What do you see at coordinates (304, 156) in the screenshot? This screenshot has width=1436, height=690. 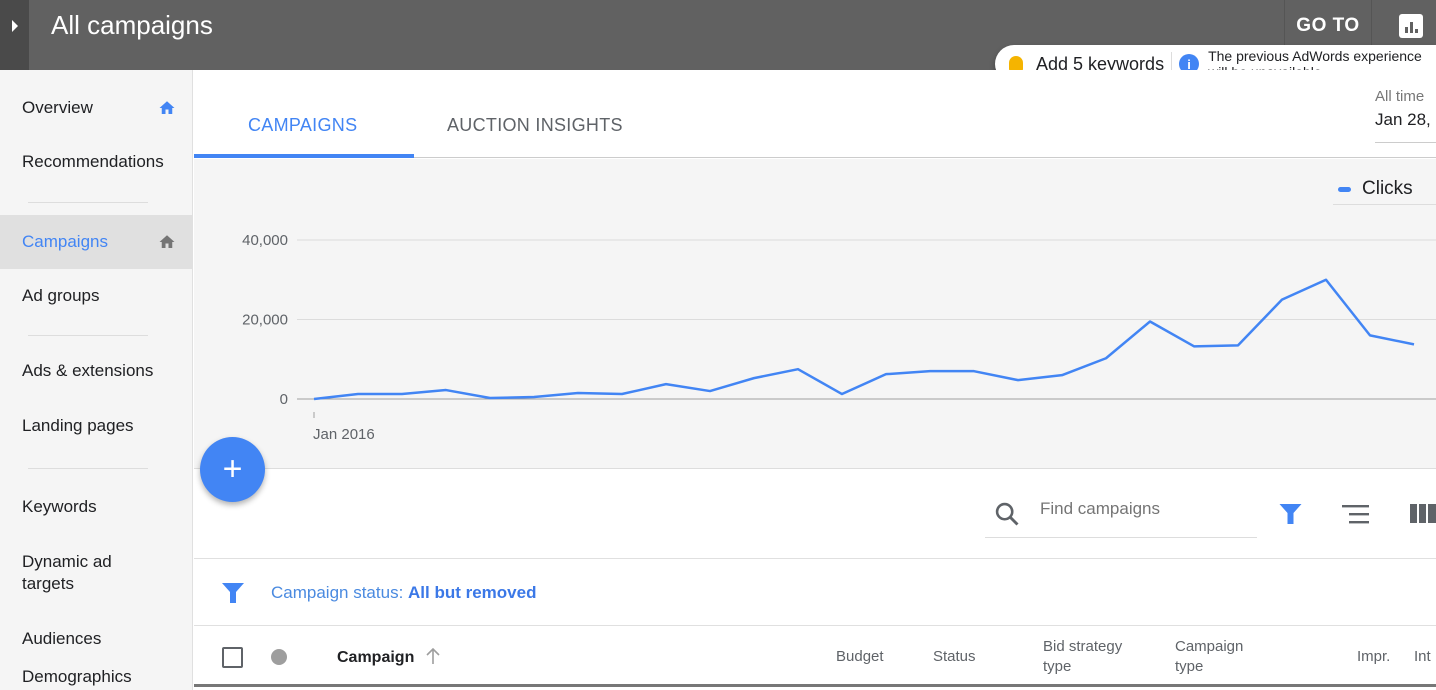 I see `active-tab-indicator` at bounding box center [304, 156].